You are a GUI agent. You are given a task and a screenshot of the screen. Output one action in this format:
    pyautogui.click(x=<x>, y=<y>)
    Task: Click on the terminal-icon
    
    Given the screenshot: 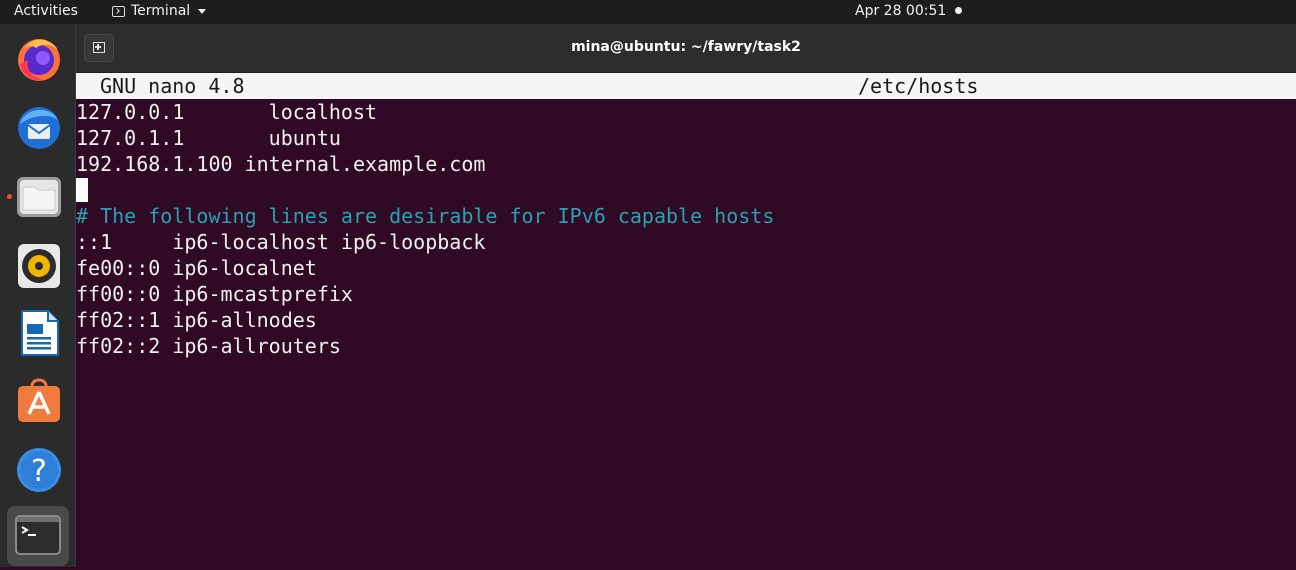 What is the action you would take?
    pyautogui.click(x=38, y=535)
    